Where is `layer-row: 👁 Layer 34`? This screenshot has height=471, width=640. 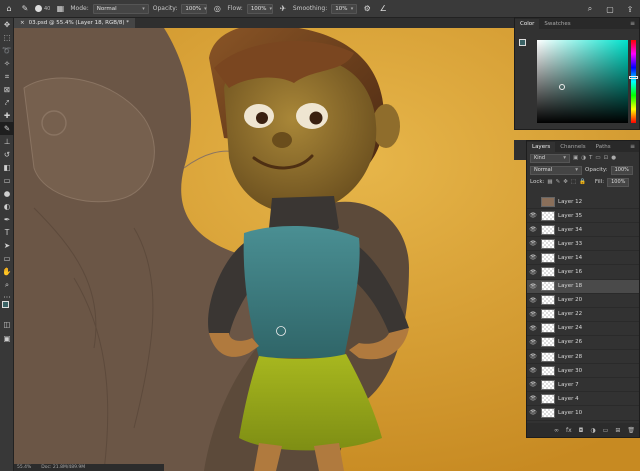 layer-row: 👁 Layer 34 is located at coordinates (583, 230).